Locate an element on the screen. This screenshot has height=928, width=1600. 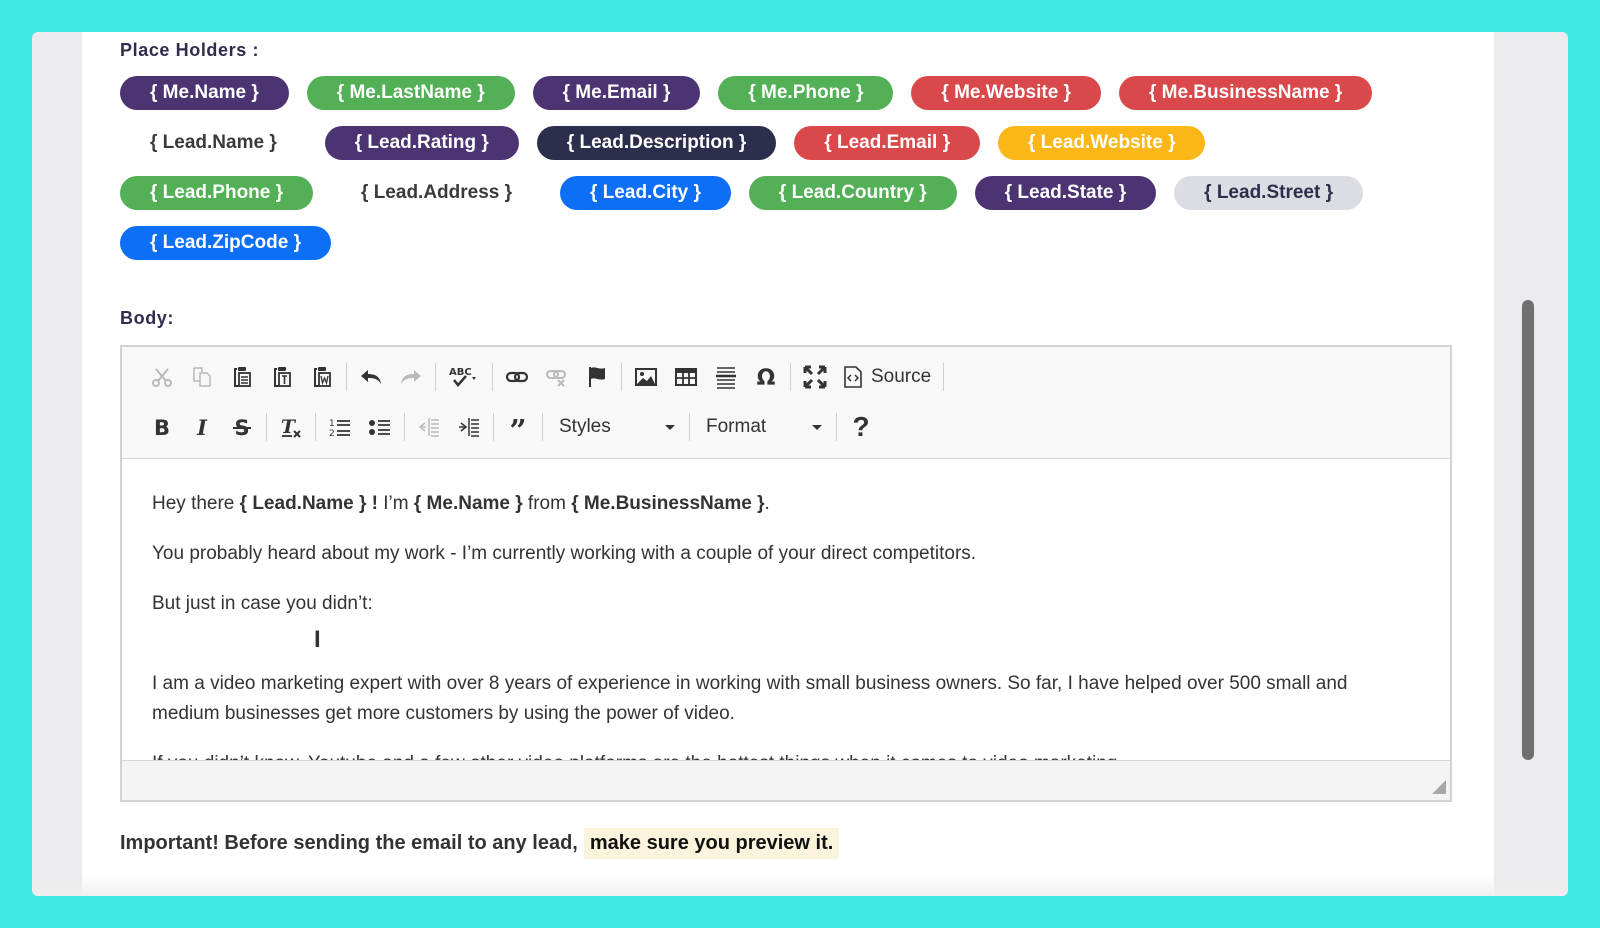
horizontal-line-icon is located at coordinates (726, 377).